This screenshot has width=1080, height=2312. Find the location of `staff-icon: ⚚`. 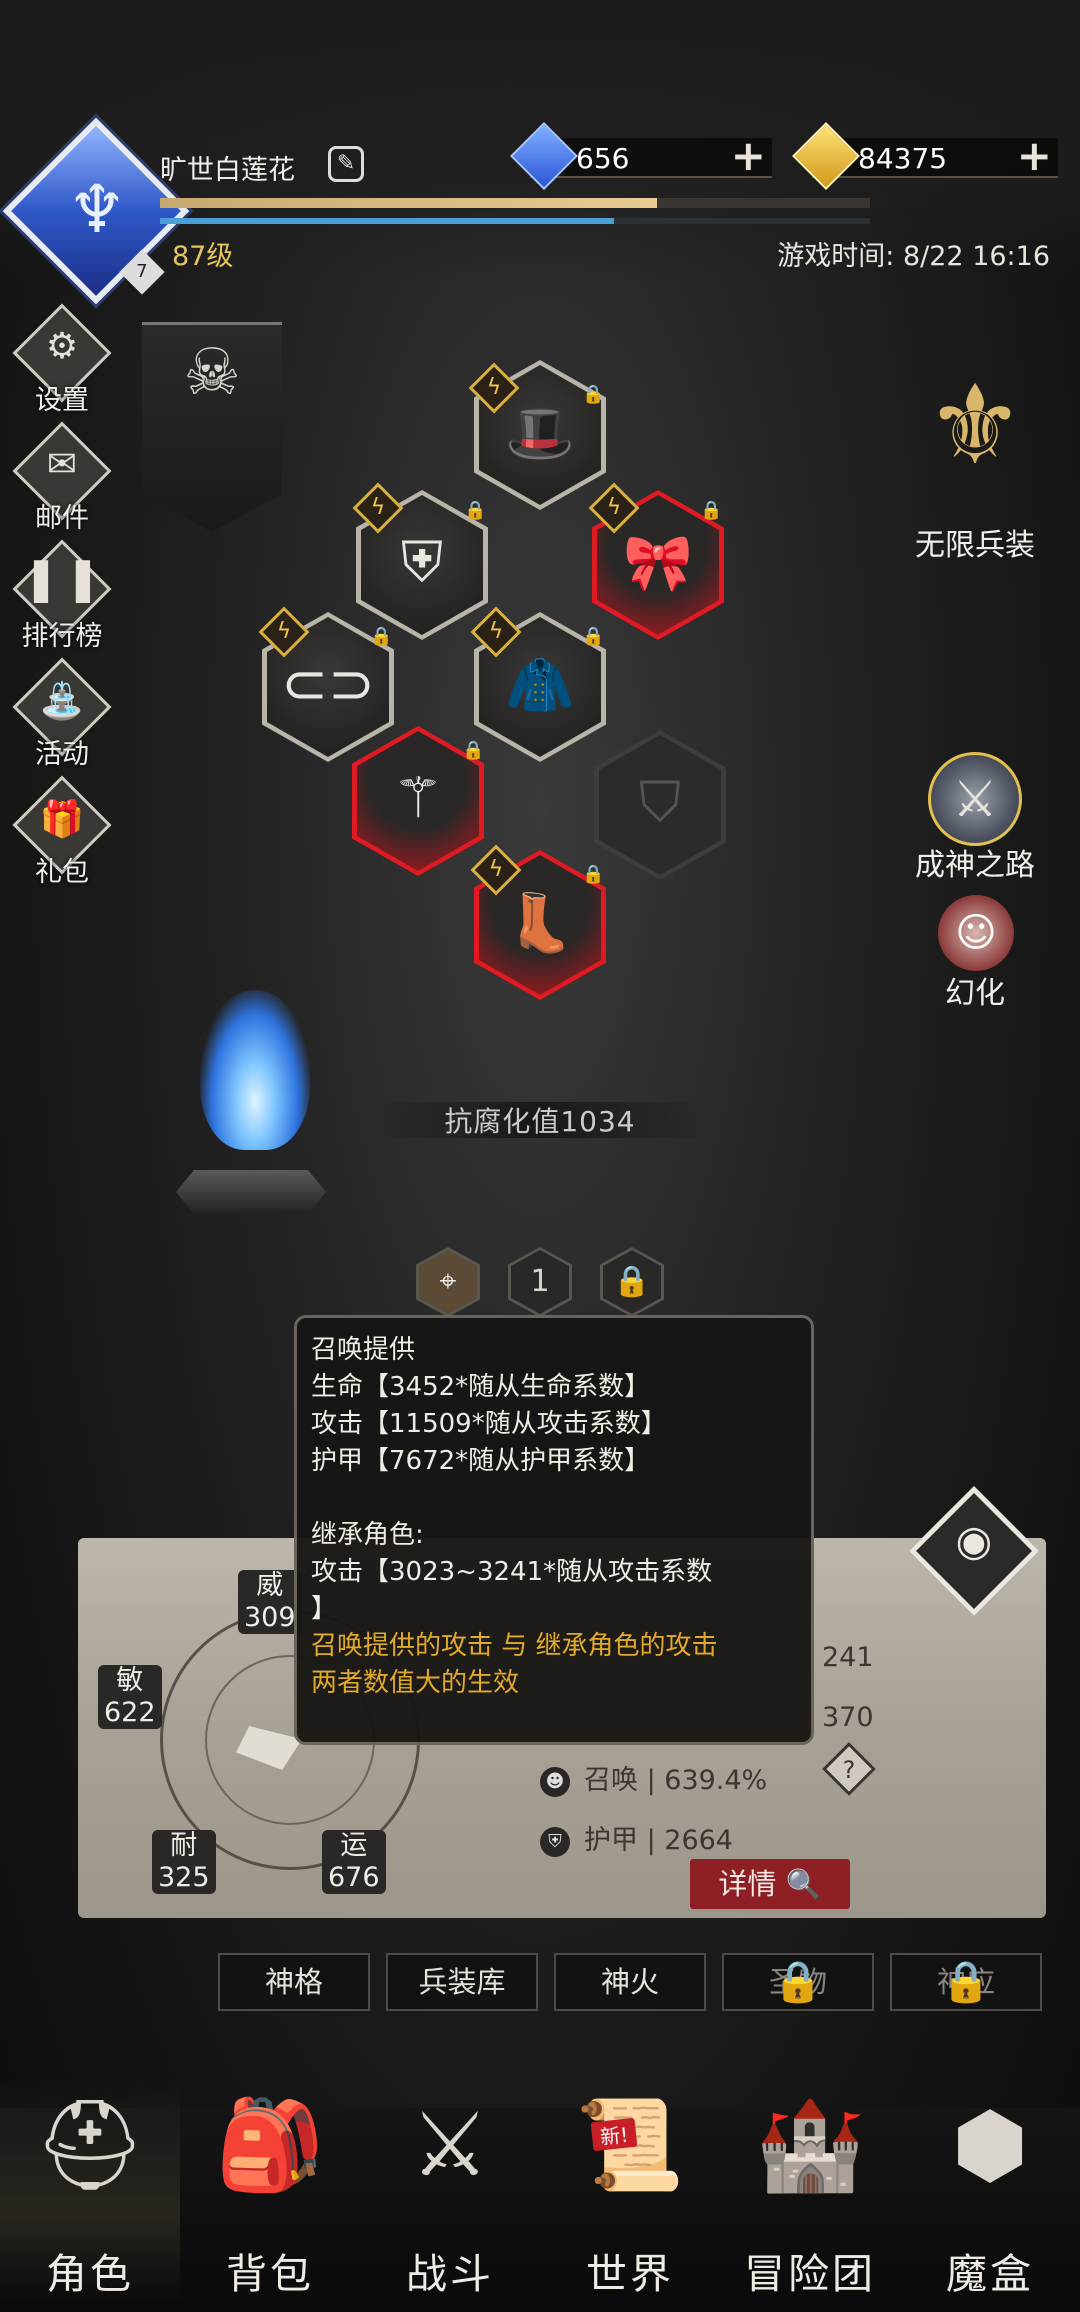

staff-icon: ⚚ is located at coordinates (418, 798).